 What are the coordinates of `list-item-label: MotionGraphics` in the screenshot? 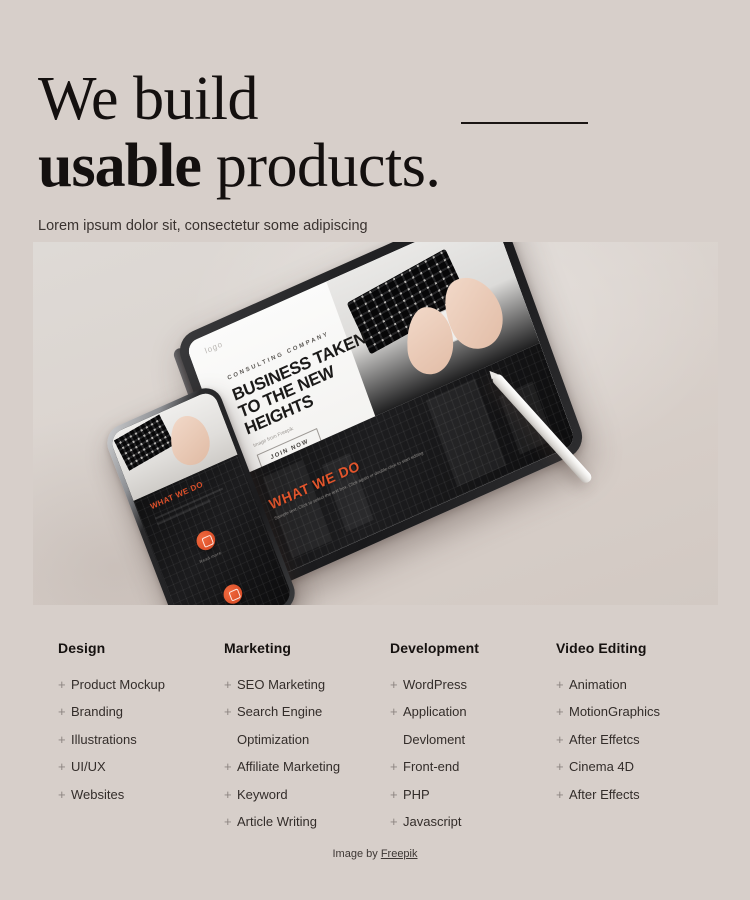 It's located at (615, 712).